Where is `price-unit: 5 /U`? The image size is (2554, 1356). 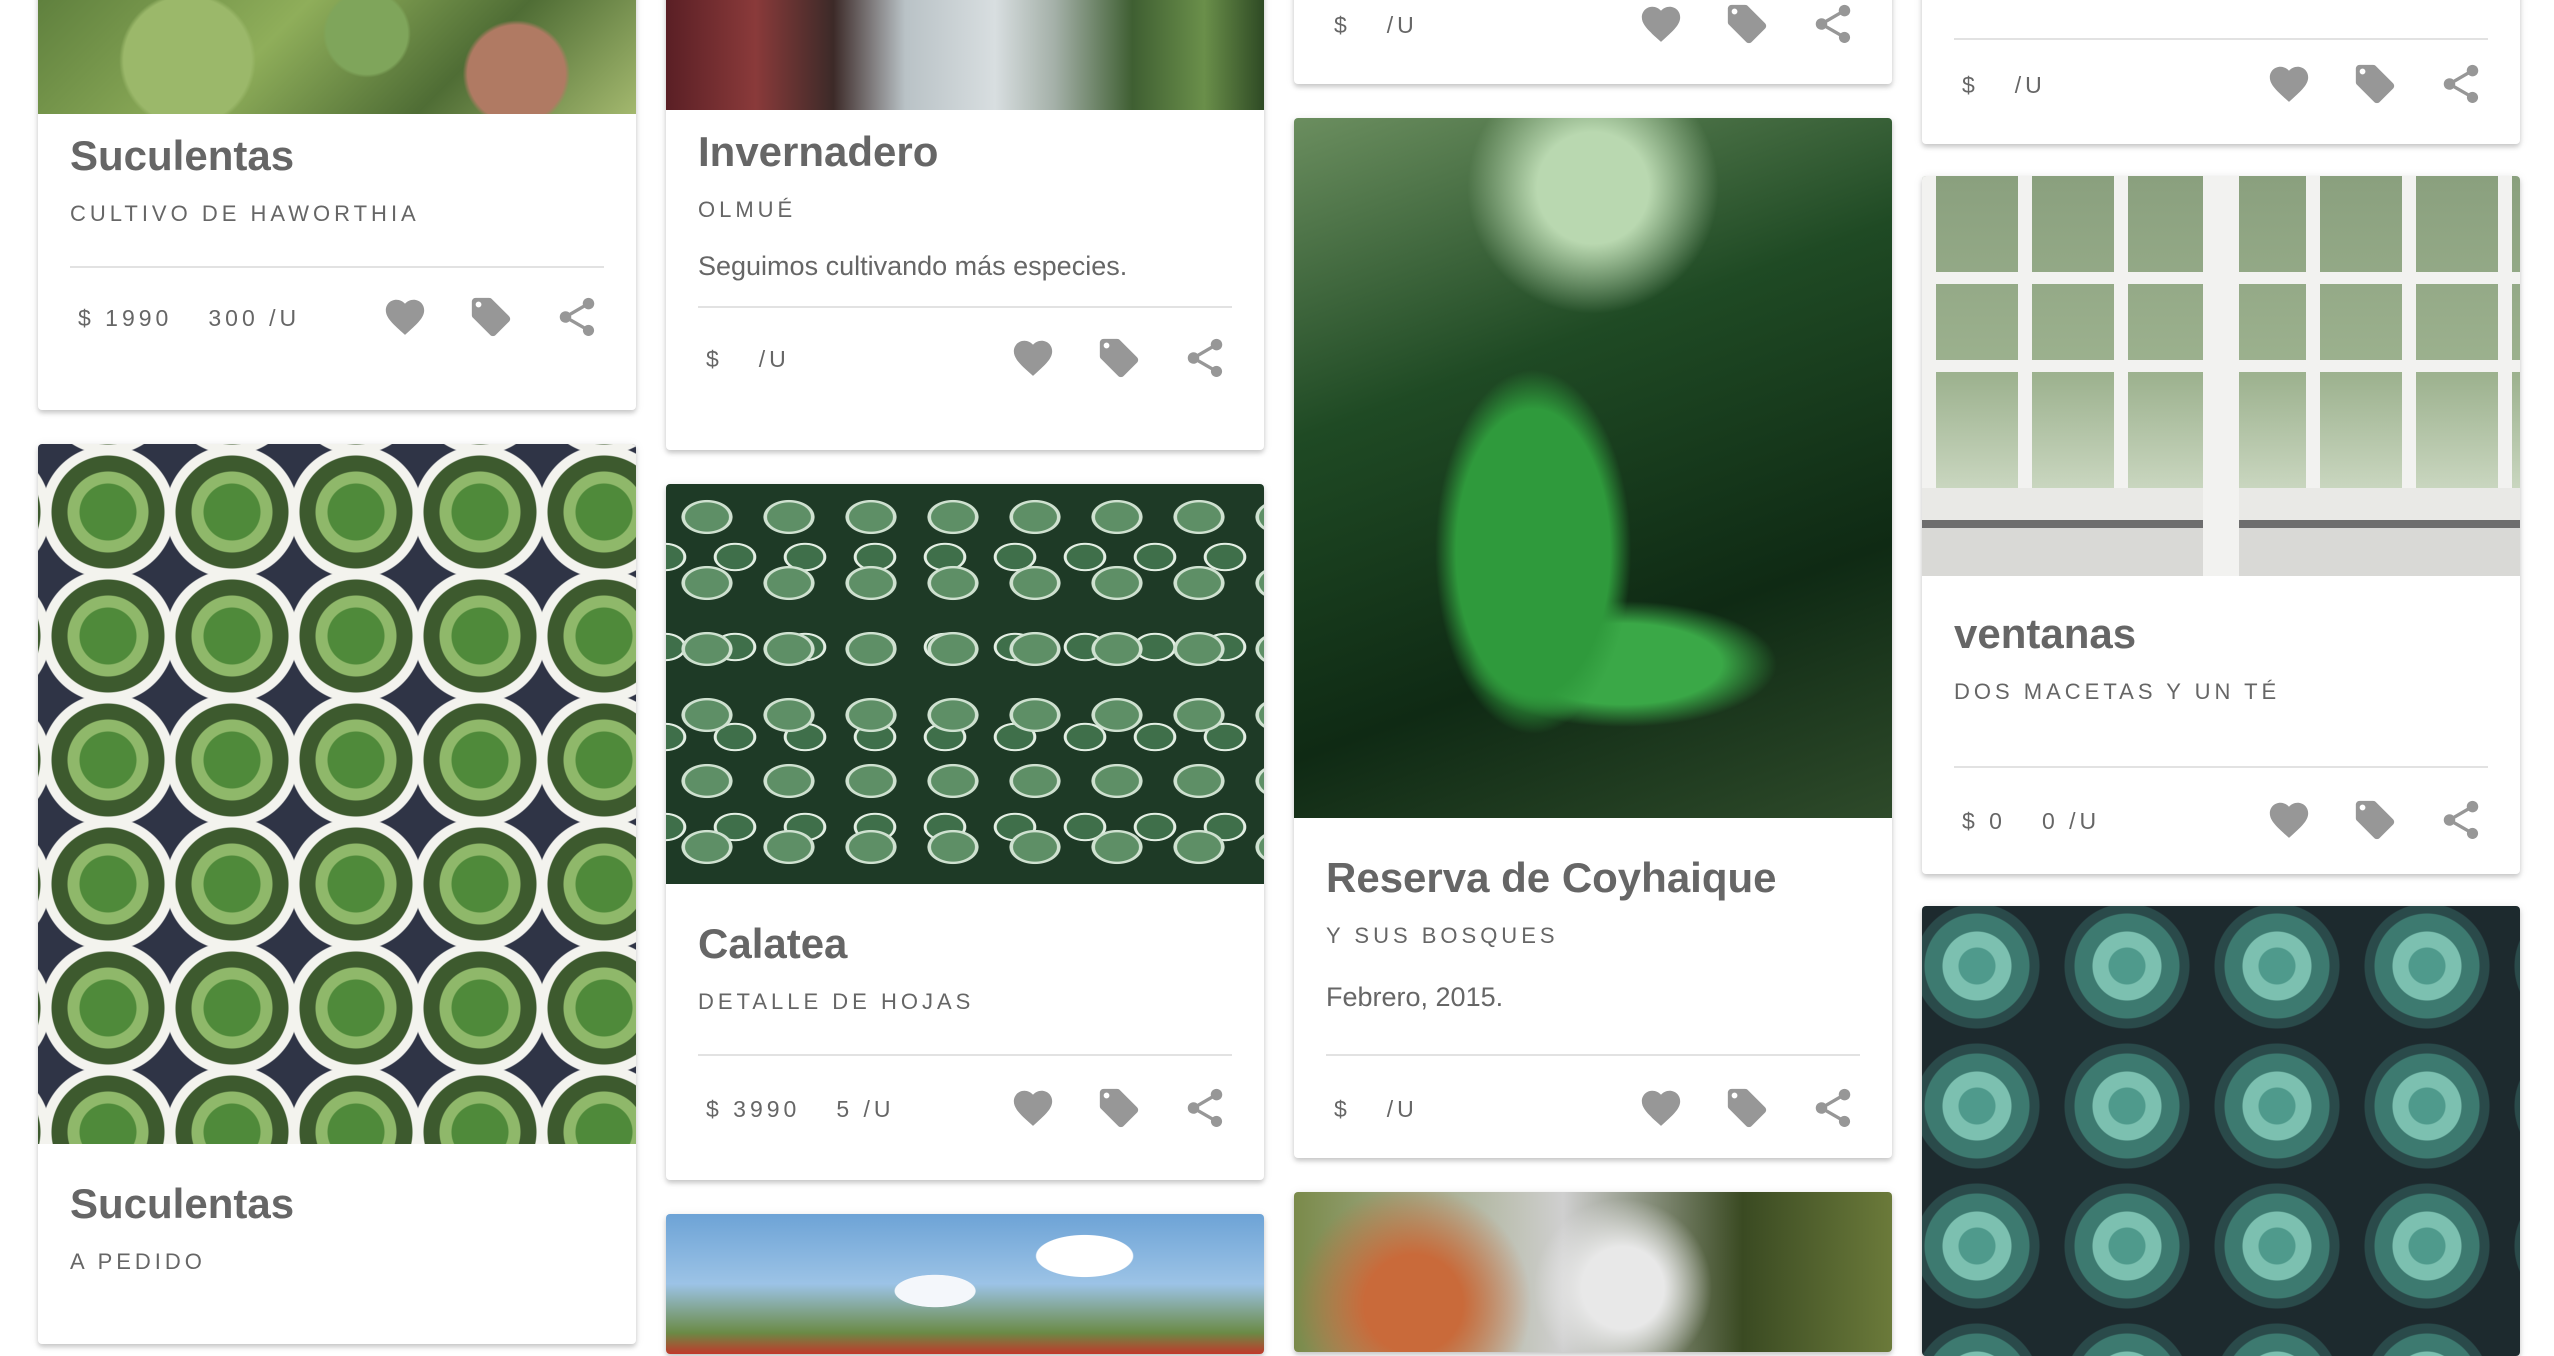 price-unit: 5 /U is located at coordinates (865, 1109).